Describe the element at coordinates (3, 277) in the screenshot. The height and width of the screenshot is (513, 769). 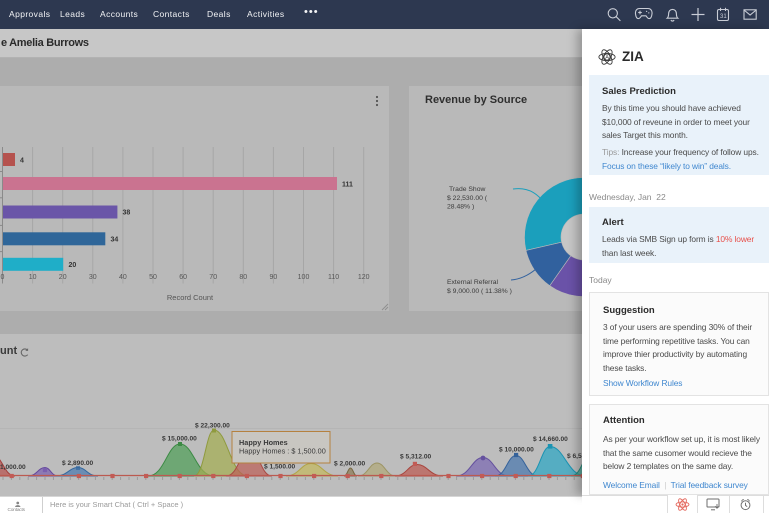
I see `svg-text: 0` at that location.